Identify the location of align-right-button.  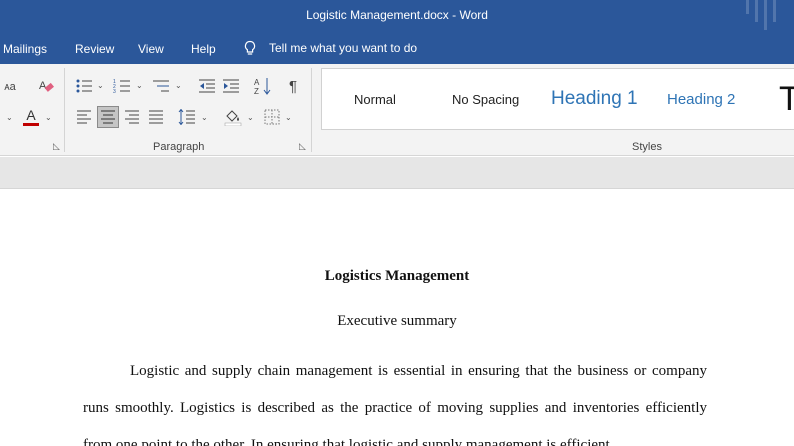
(132, 117).